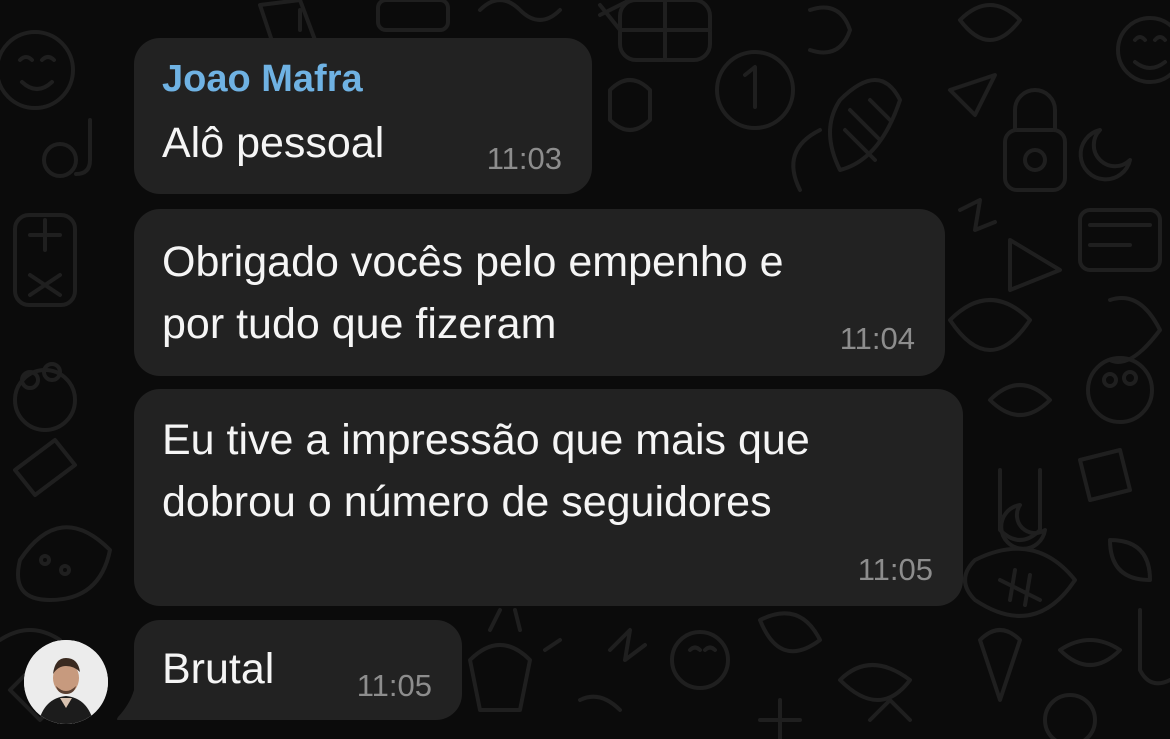  Describe the element at coordinates (877, 338) in the screenshot. I see `message-timestamp: 11:04` at that location.